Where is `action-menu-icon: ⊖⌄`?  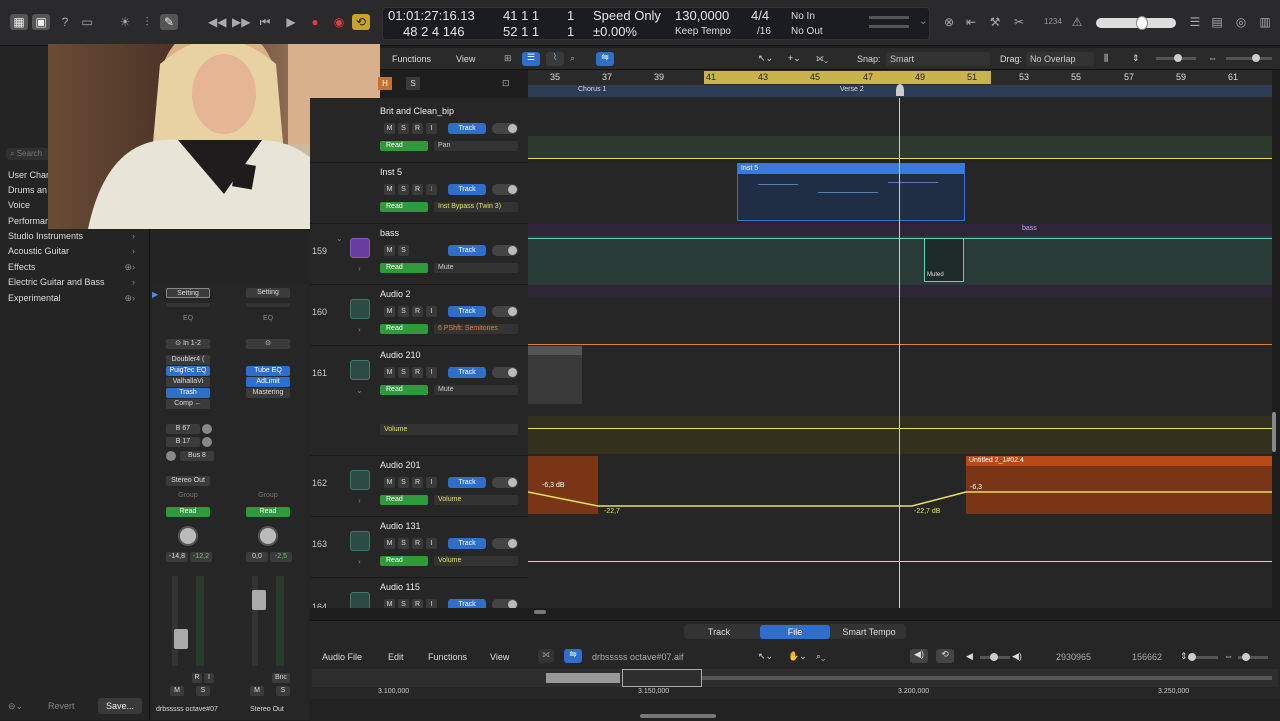 action-menu-icon: ⊖⌄ is located at coordinates (15, 706).